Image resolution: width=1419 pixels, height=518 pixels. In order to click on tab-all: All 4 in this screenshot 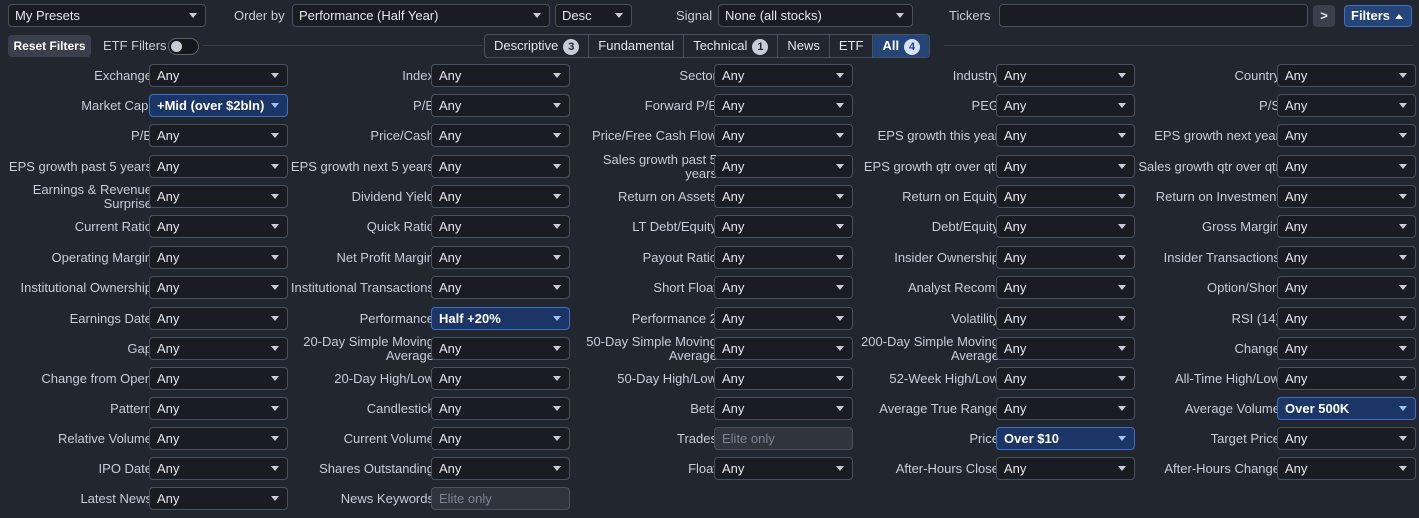, I will do `click(901, 46)`.